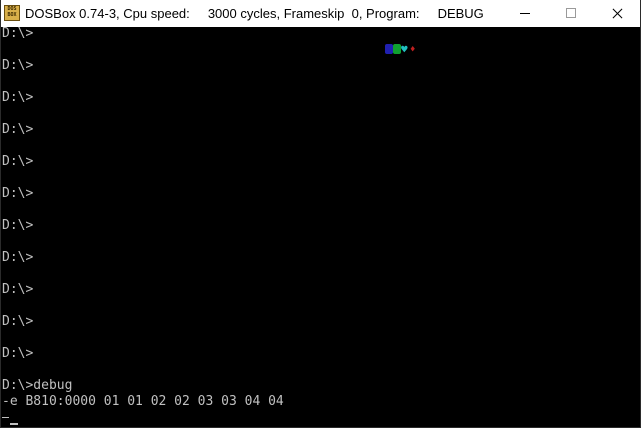 The image size is (641, 428). Describe the element at coordinates (413, 50) in the screenshot. I see `red-diamond-glyph: ♦` at that location.